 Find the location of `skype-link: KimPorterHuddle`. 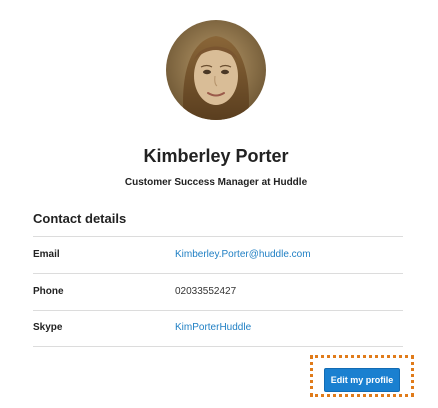

skype-link: KimPorterHuddle is located at coordinates (213, 327).